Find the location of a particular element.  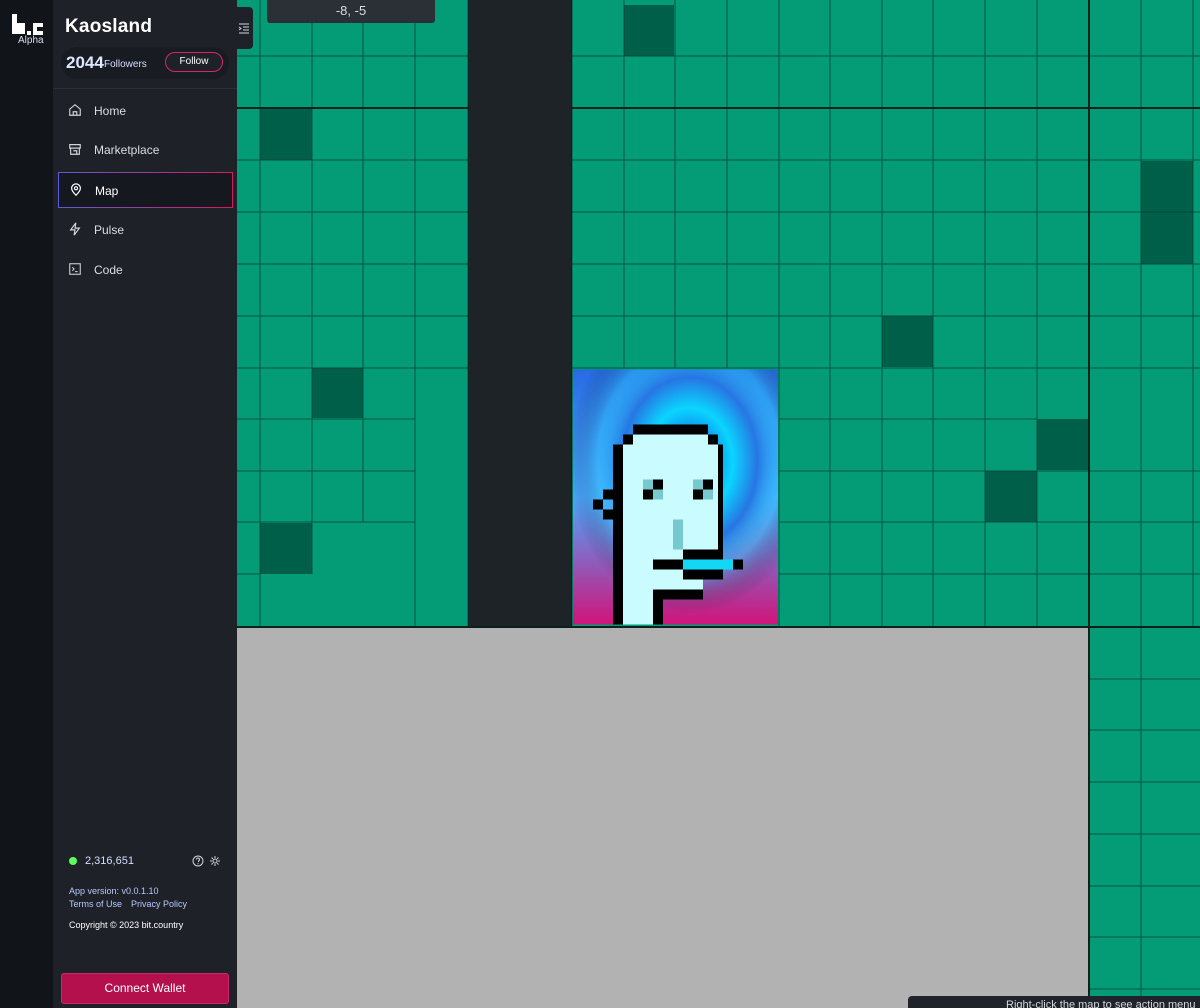

connect-wallet-button: Connect Wallet is located at coordinates (145, 988).